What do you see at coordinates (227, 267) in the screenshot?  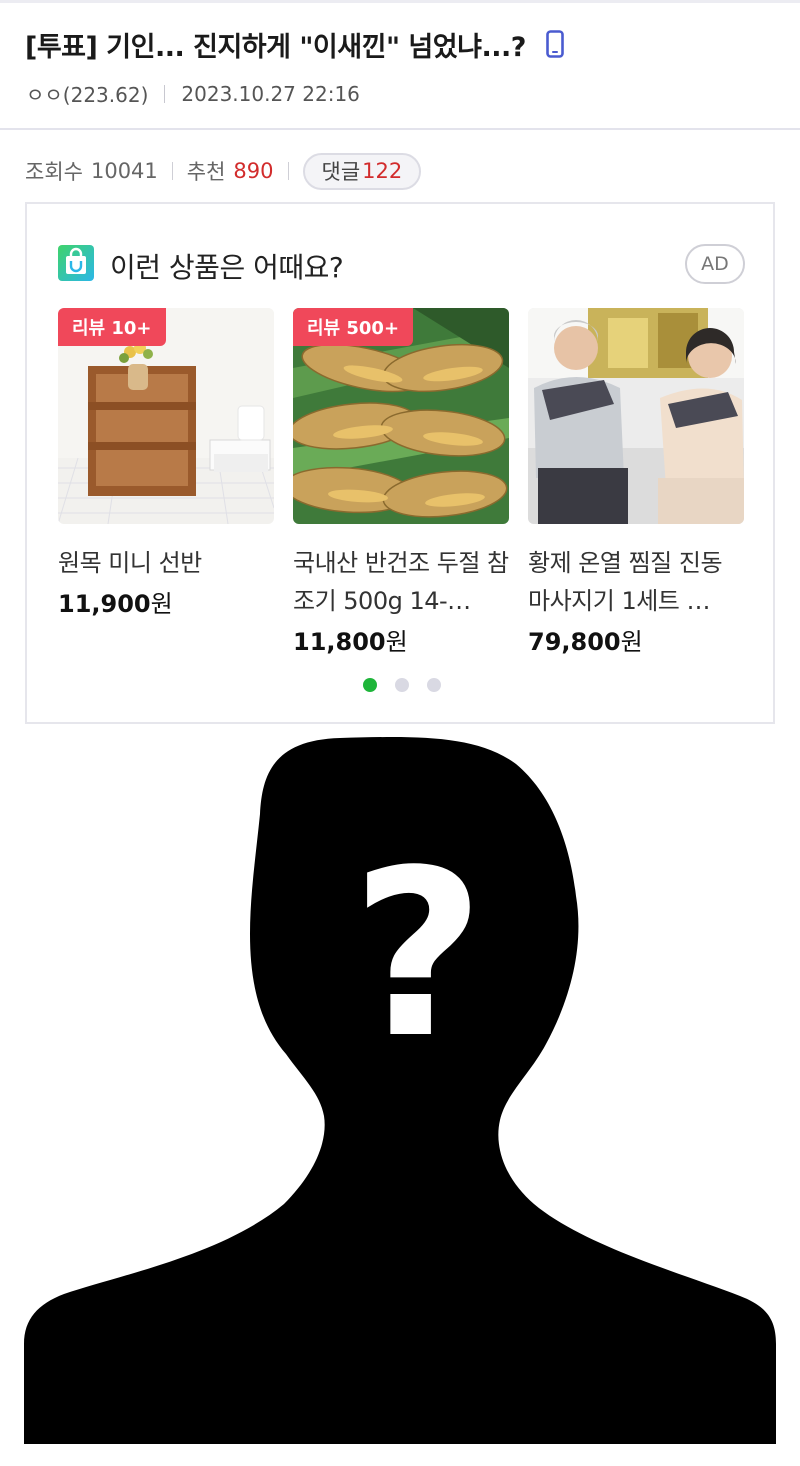 I see `ad-title: 이런 상품은 어때요?` at bounding box center [227, 267].